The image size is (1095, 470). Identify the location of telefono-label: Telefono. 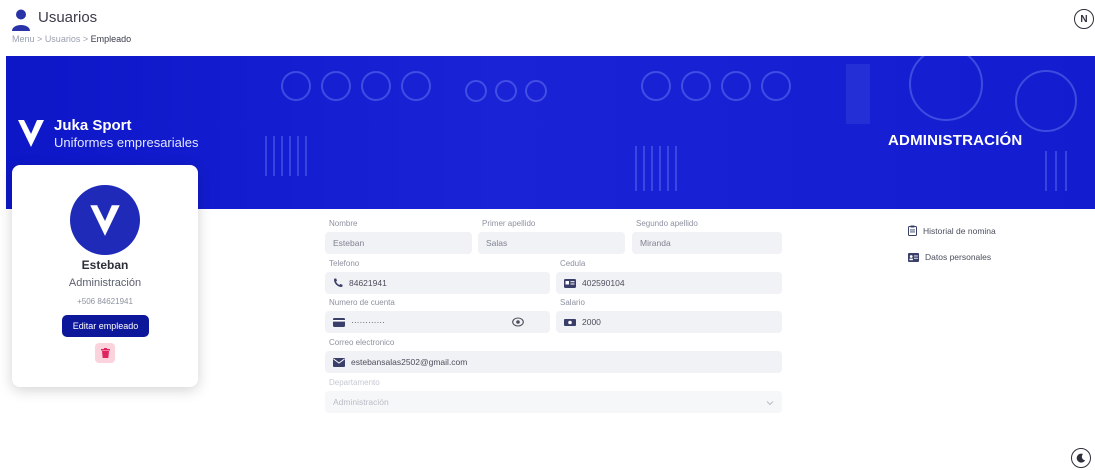
(344, 263).